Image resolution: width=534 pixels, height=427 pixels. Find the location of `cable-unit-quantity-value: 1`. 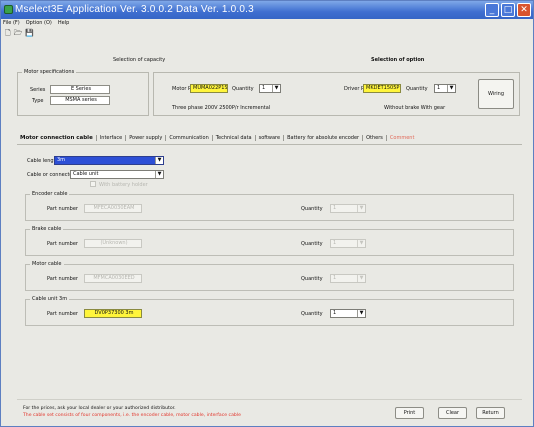

cable-unit-quantity-value: 1 is located at coordinates (335, 313).